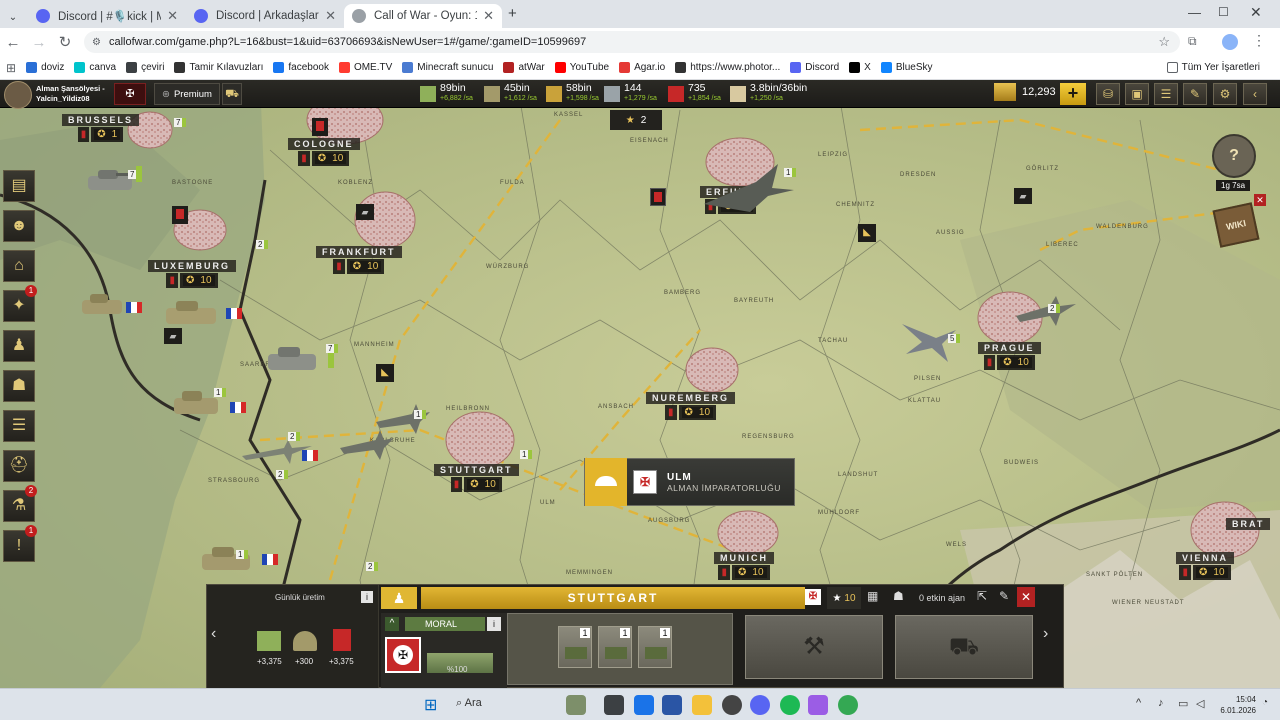 Image resolution: width=1280 pixels, height=720 pixels. I want to click on file-explorer-icon, so click(702, 705).